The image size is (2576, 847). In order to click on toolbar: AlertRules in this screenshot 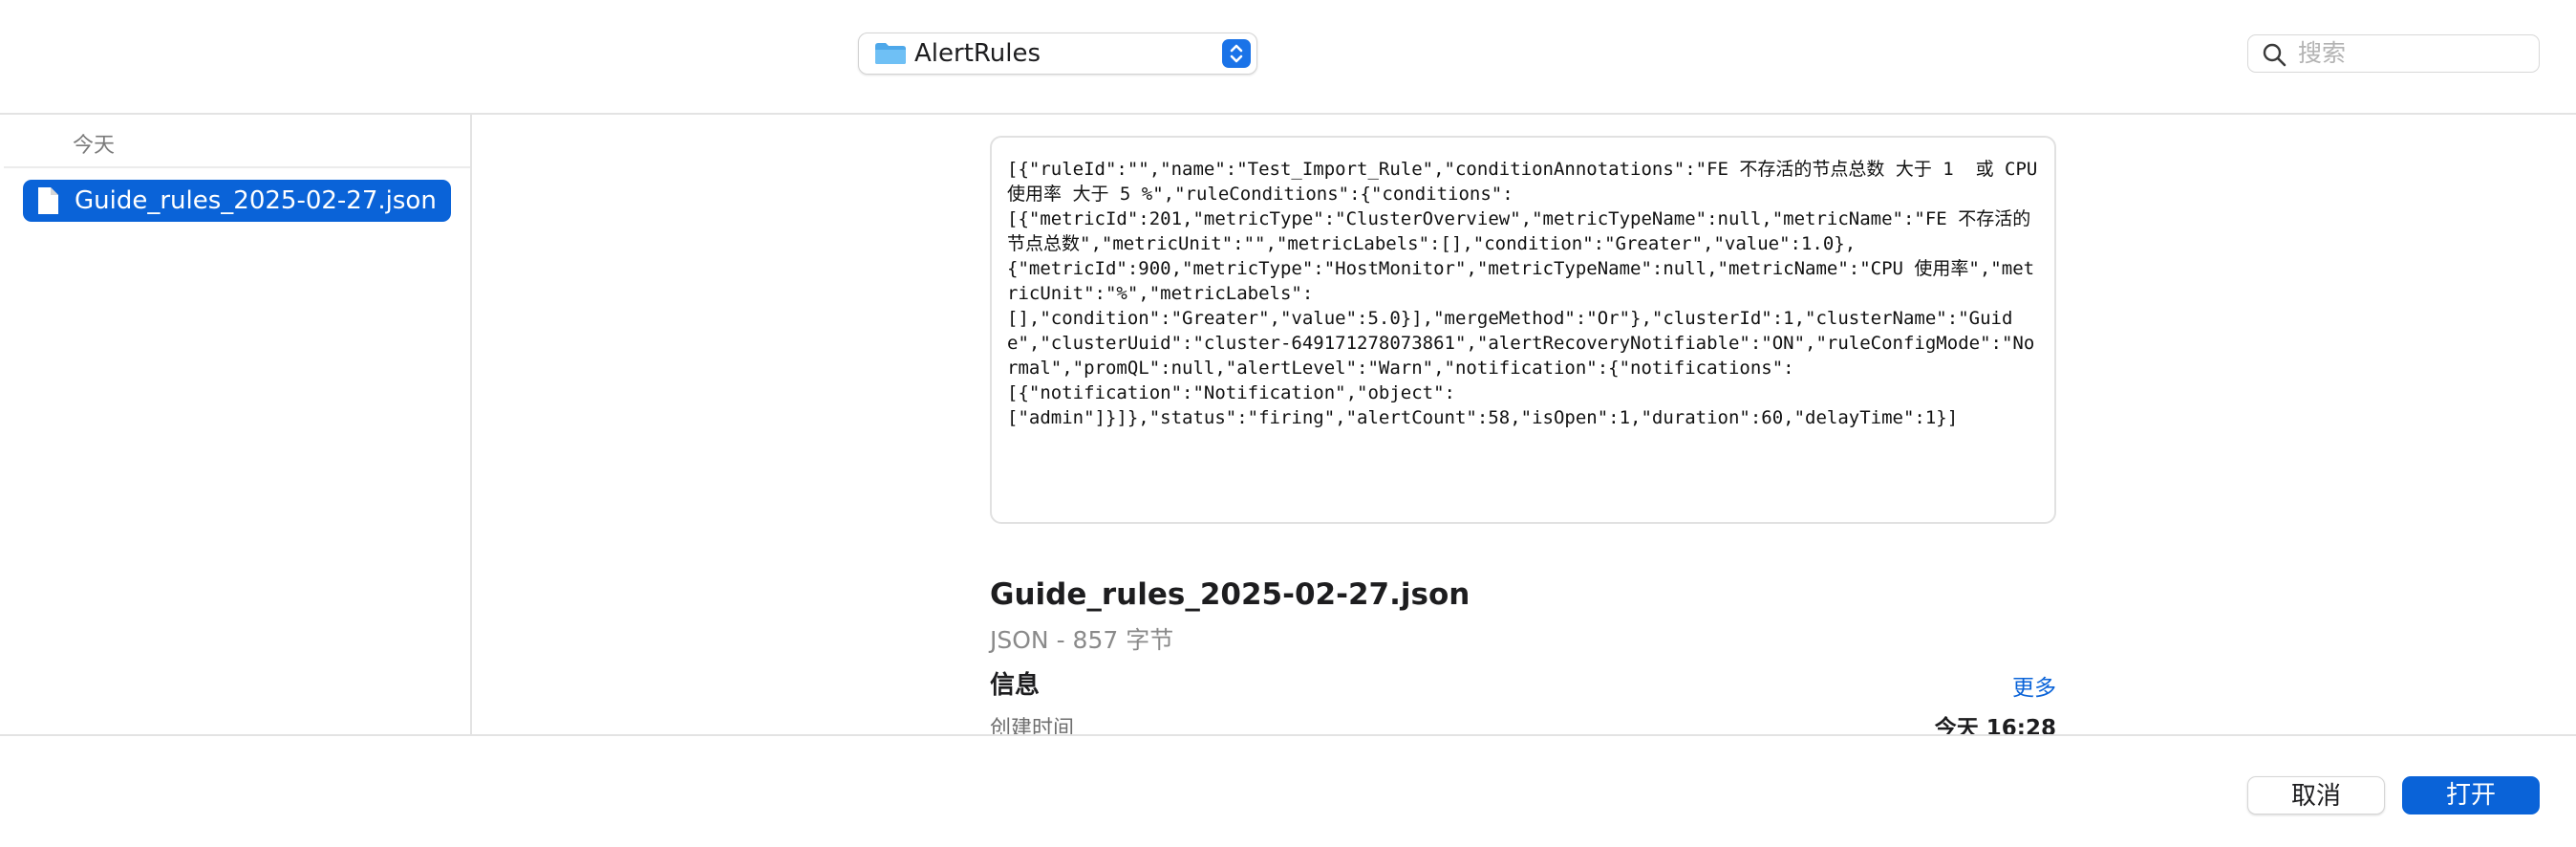, I will do `click(1288, 57)`.